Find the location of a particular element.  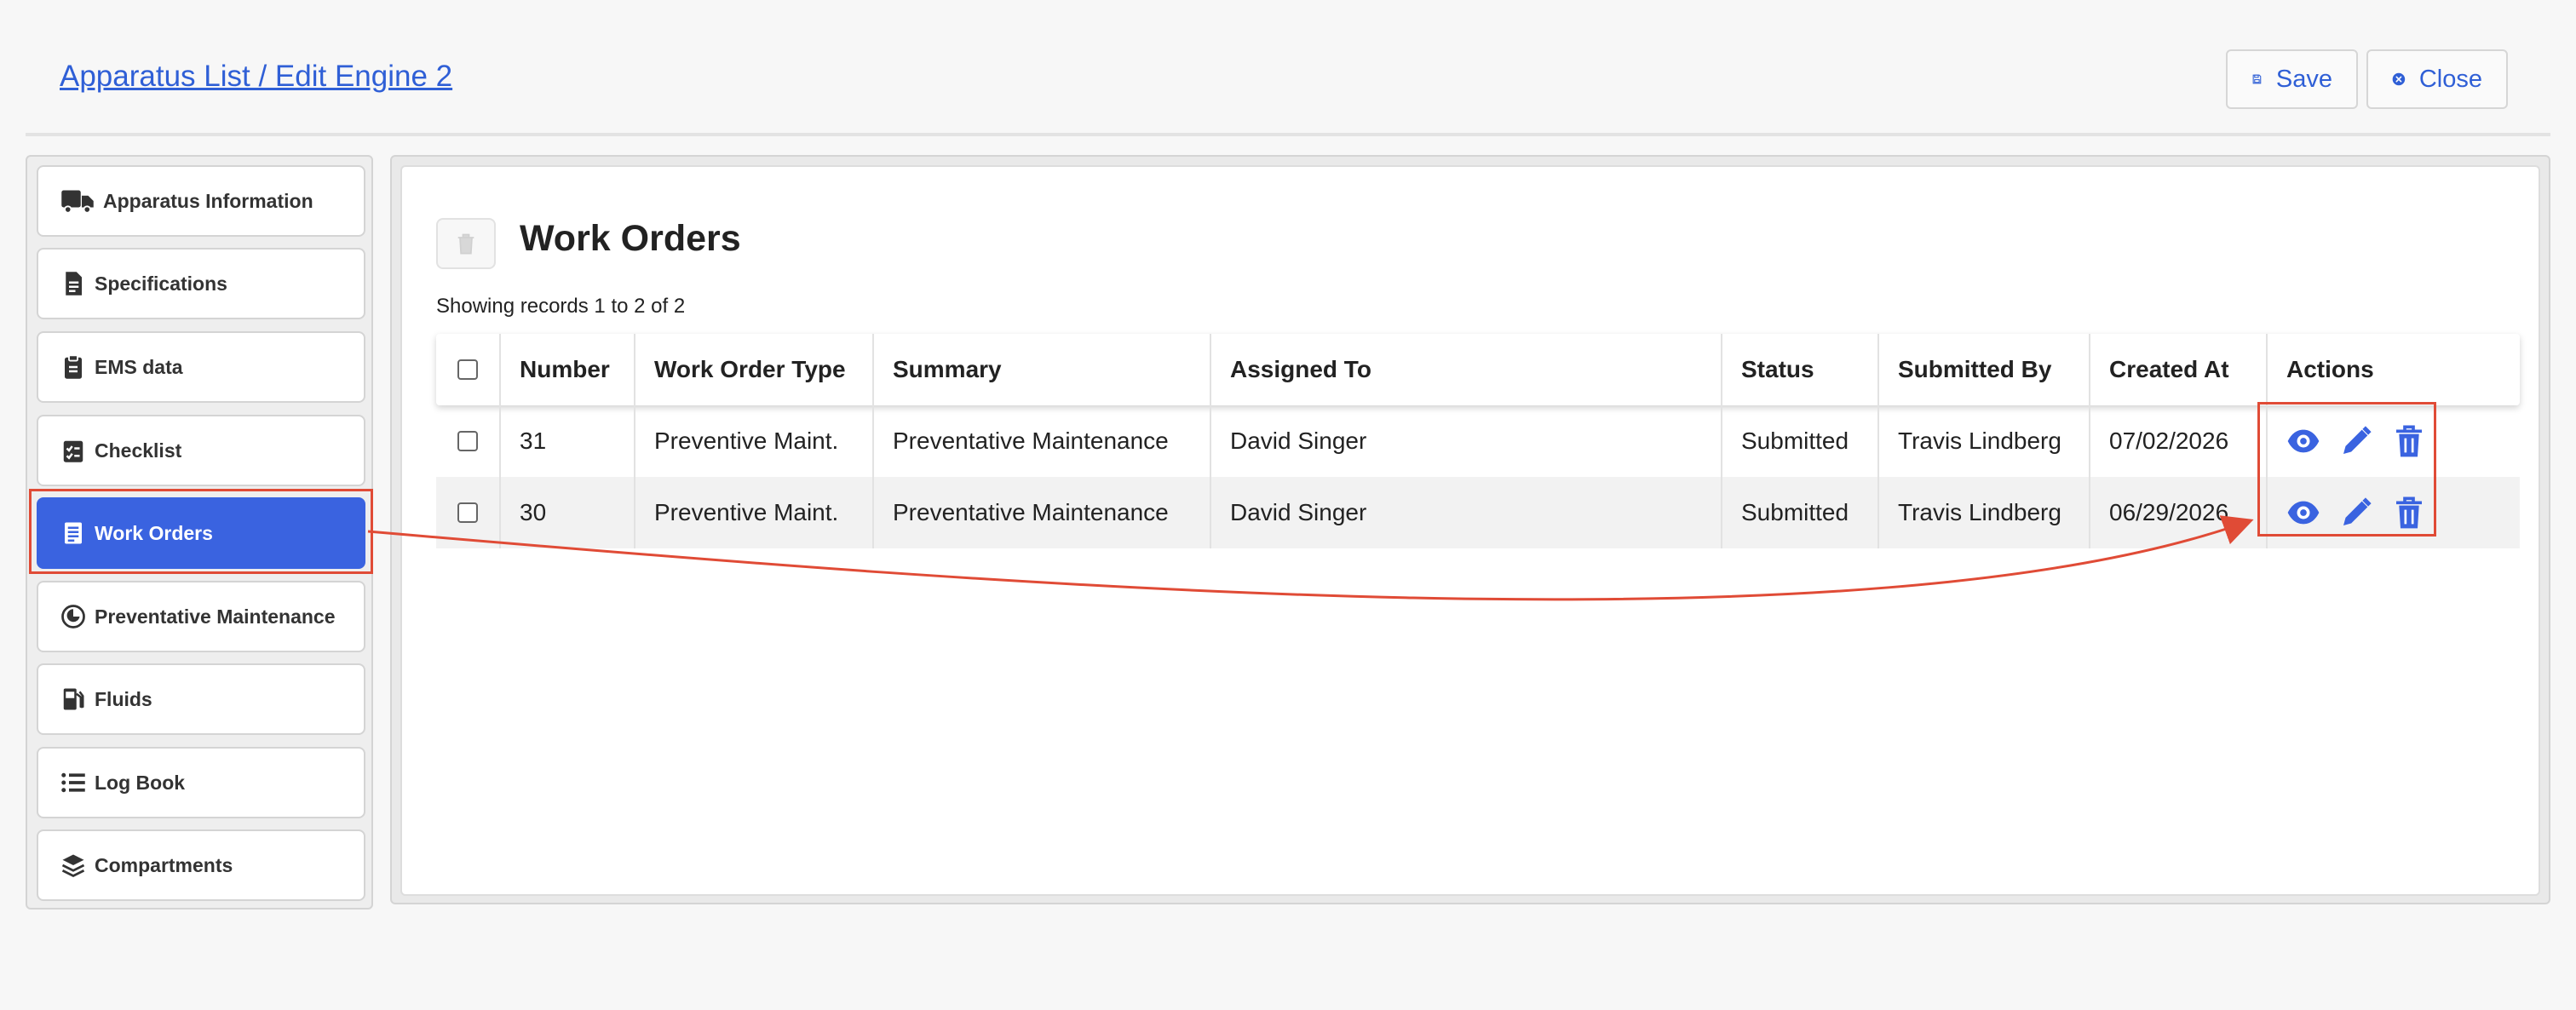

actions-highlight is located at coordinates (2347, 469).